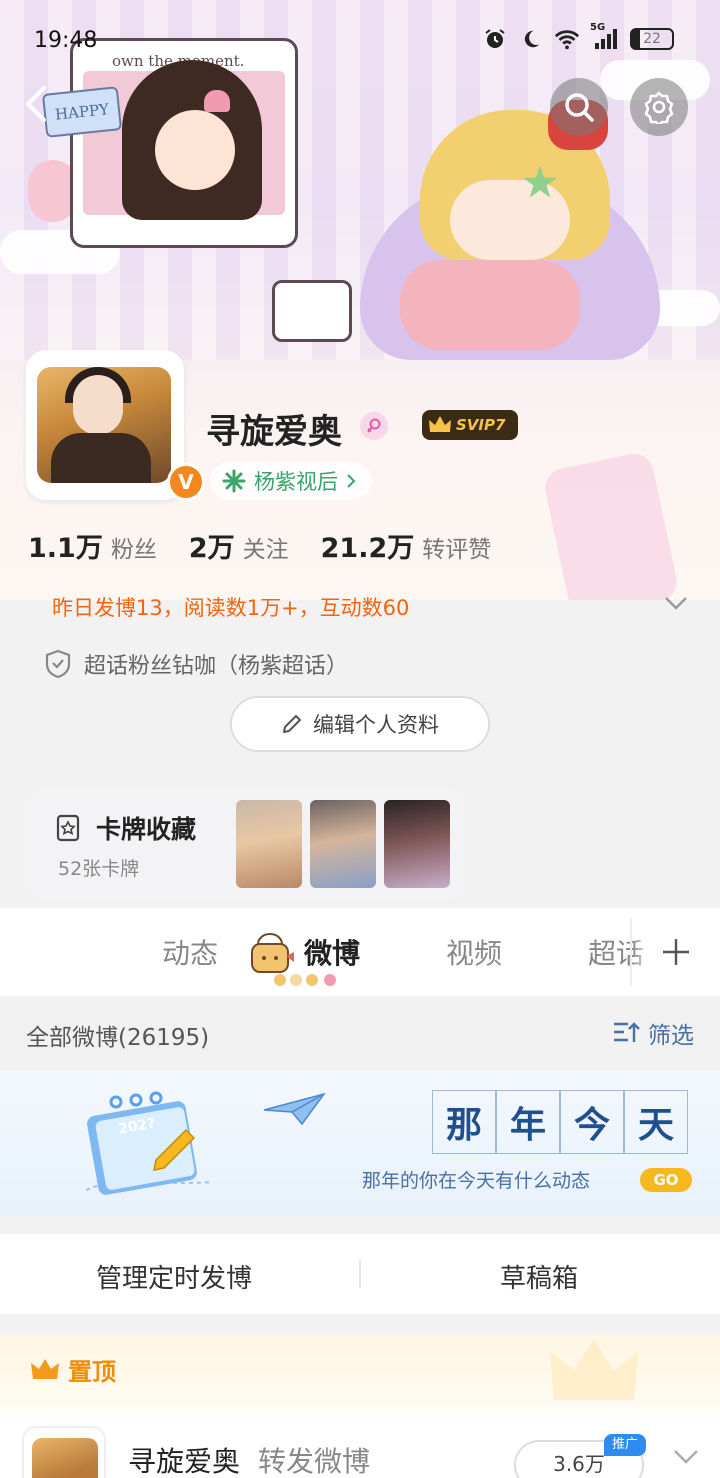 The width and height of the screenshot is (720, 1478). I want to click on add-tab-button, so click(676, 952).